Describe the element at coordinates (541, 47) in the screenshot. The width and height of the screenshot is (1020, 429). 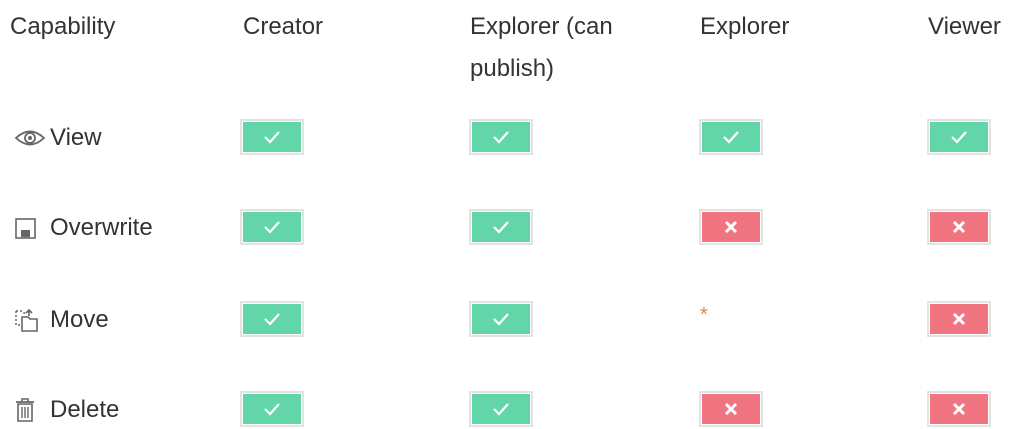
I see `header-explorer-can-publish: Explorer (can publish)` at that location.